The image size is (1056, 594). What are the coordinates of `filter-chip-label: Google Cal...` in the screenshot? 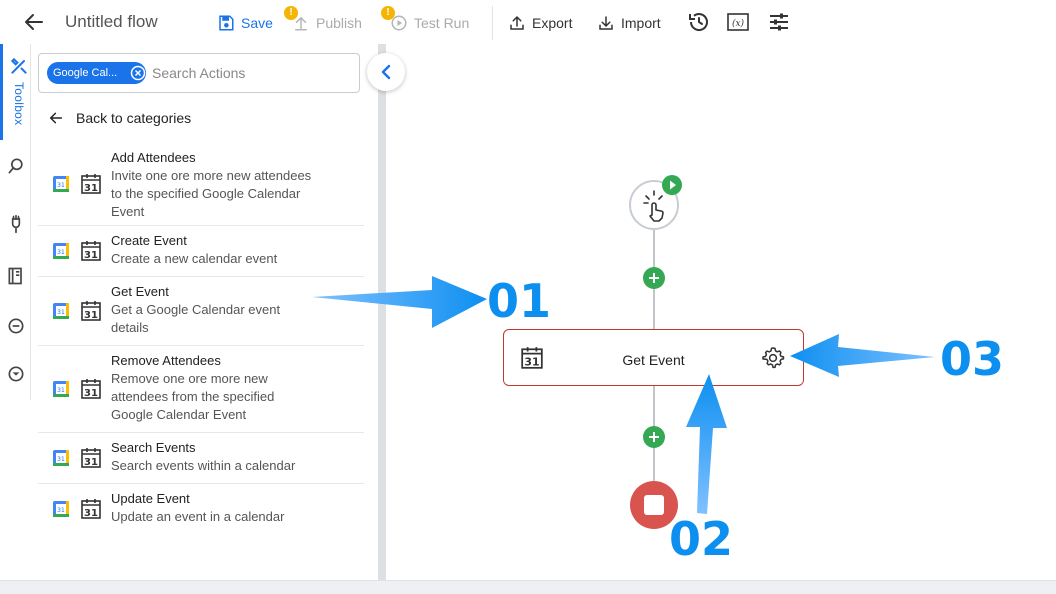 It's located at (85, 73).